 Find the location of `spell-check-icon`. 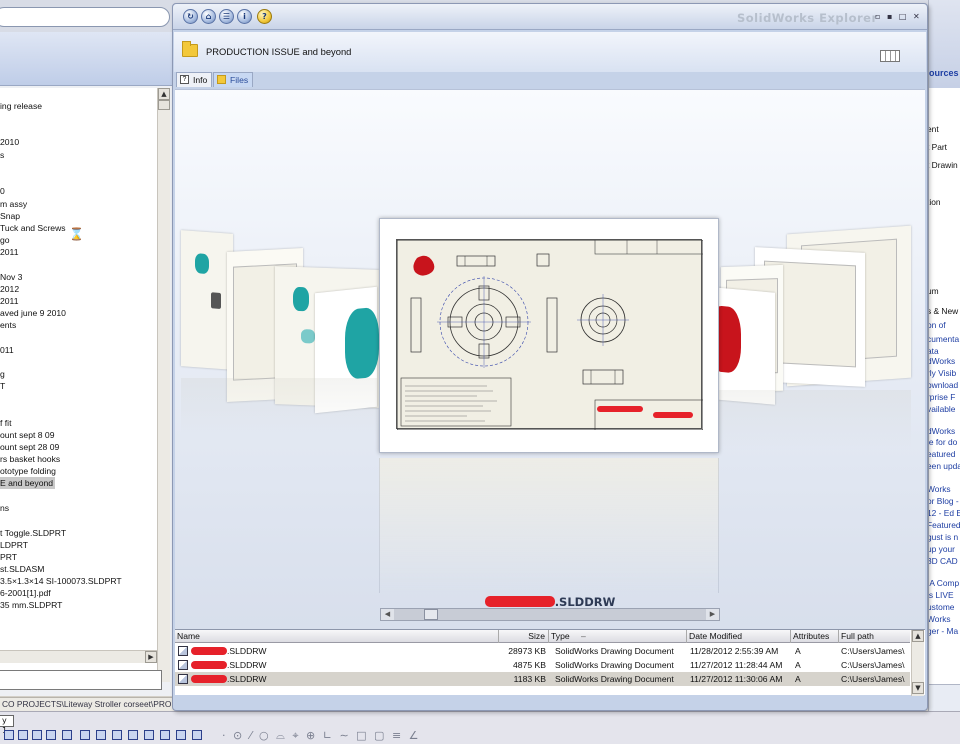

spell-check-icon is located at coordinates (37, 735).